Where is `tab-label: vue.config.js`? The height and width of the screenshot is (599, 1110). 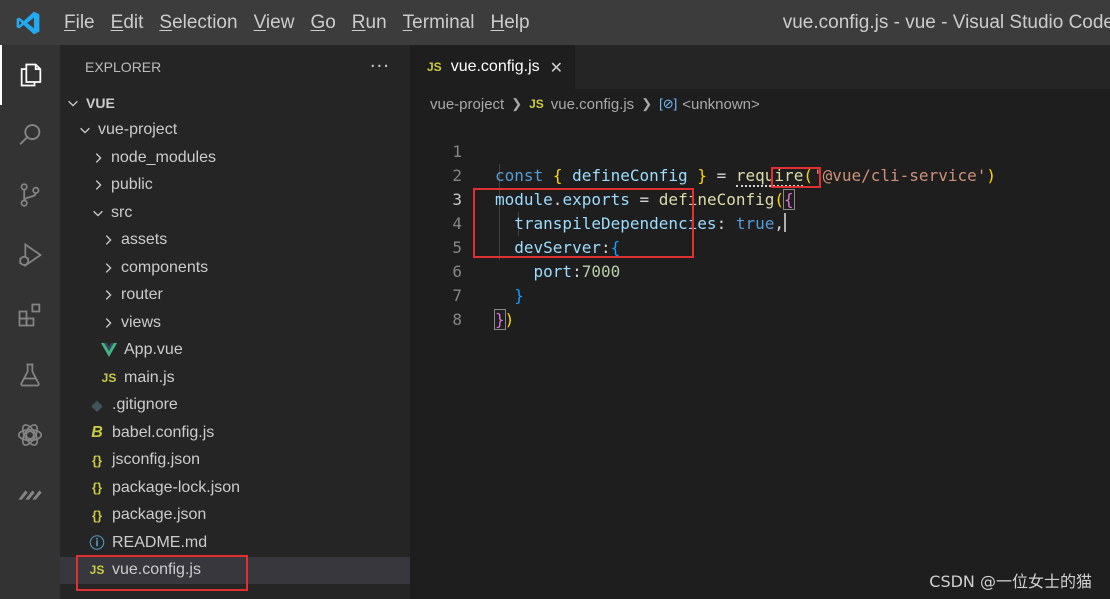 tab-label: vue.config.js is located at coordinates (495, 66).